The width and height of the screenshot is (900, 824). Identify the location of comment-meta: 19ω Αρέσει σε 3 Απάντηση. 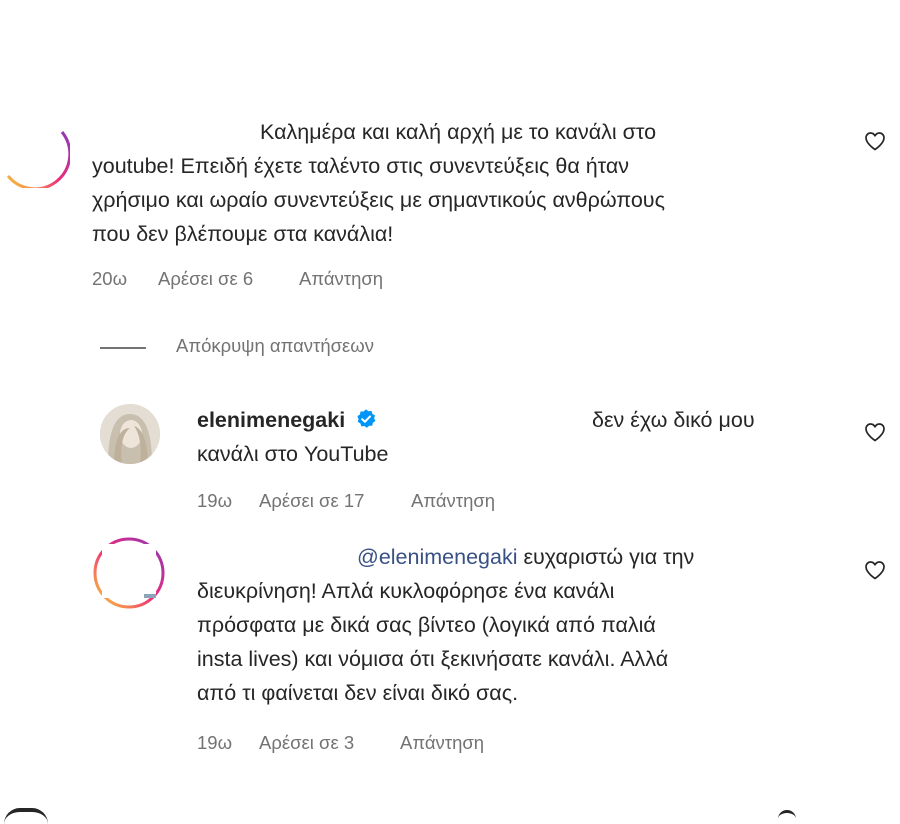
(397, 744).